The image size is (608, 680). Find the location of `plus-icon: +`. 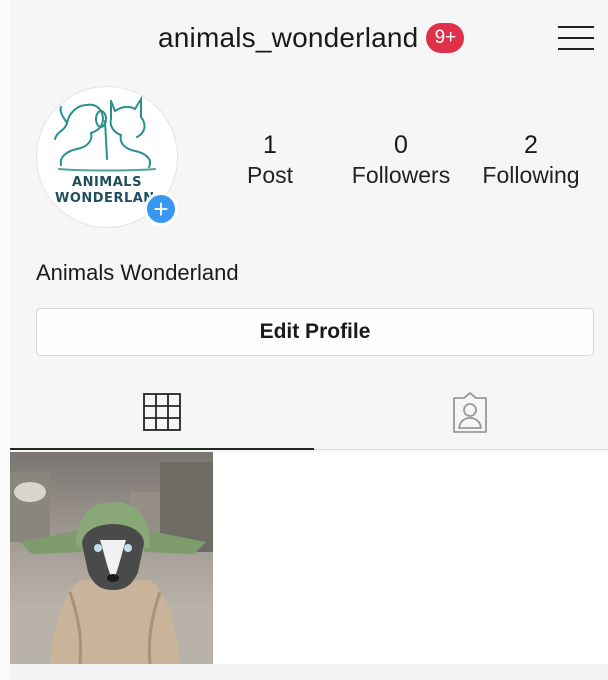

plus-icon: + is located at coordinates (161, 209).